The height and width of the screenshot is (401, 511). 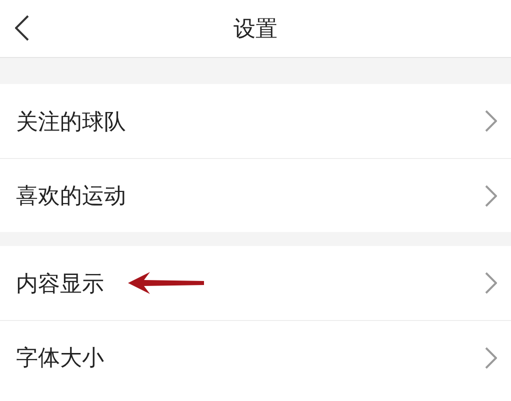 What do you see at coordinates (60, 284) in the screenshot?
I see `row-label: 内容显示` at bounding box center [60, 284].